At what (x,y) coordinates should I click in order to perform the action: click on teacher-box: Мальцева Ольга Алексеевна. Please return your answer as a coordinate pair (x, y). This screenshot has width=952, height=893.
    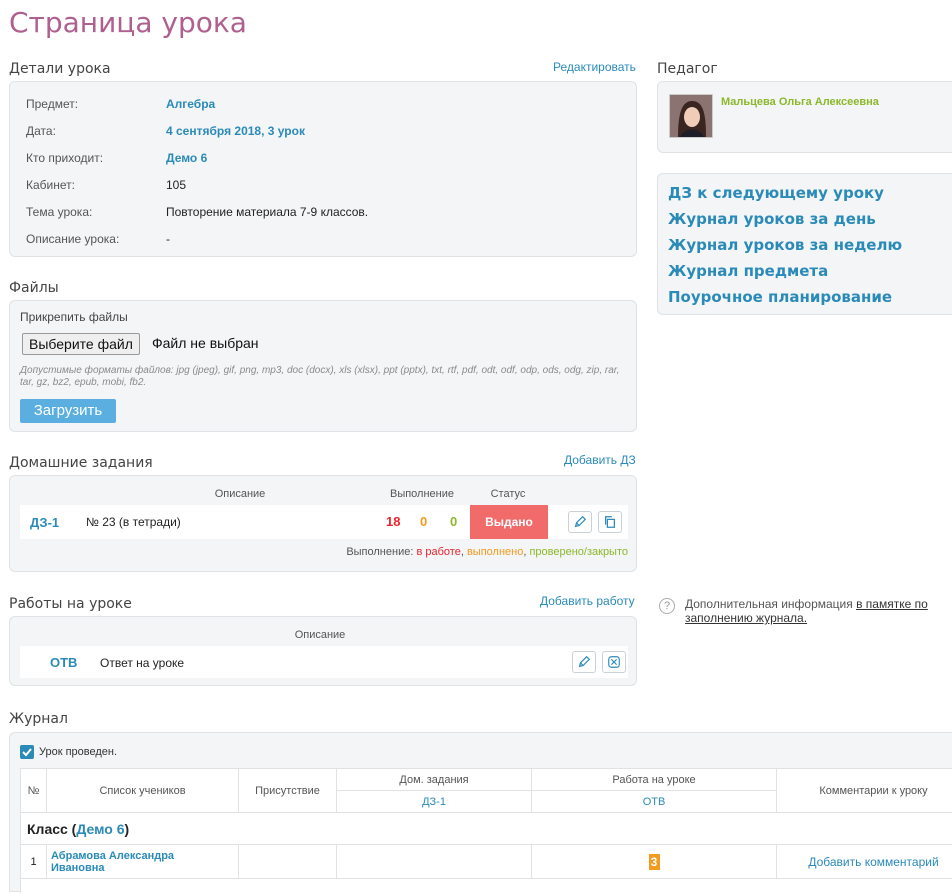
    Looking at the image, I should click on (804, 117).